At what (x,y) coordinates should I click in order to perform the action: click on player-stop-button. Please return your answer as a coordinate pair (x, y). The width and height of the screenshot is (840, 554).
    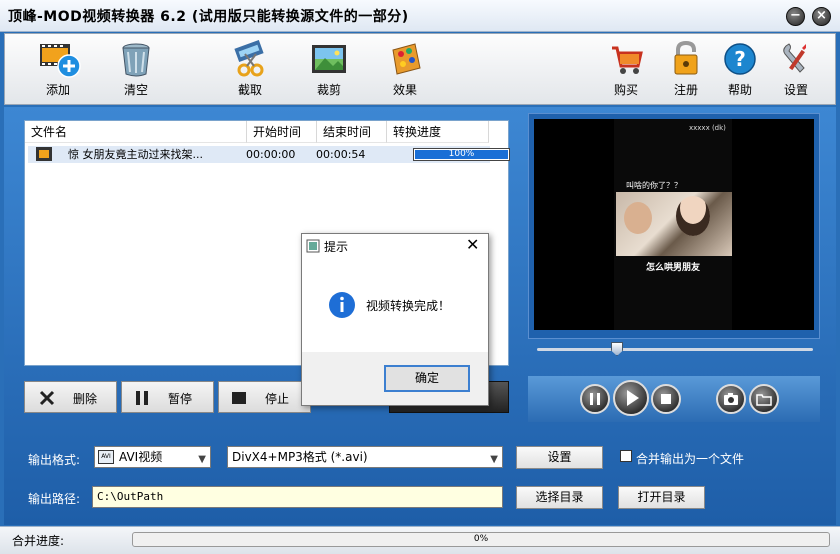
    Looking at the image, I should click on (666, 399).